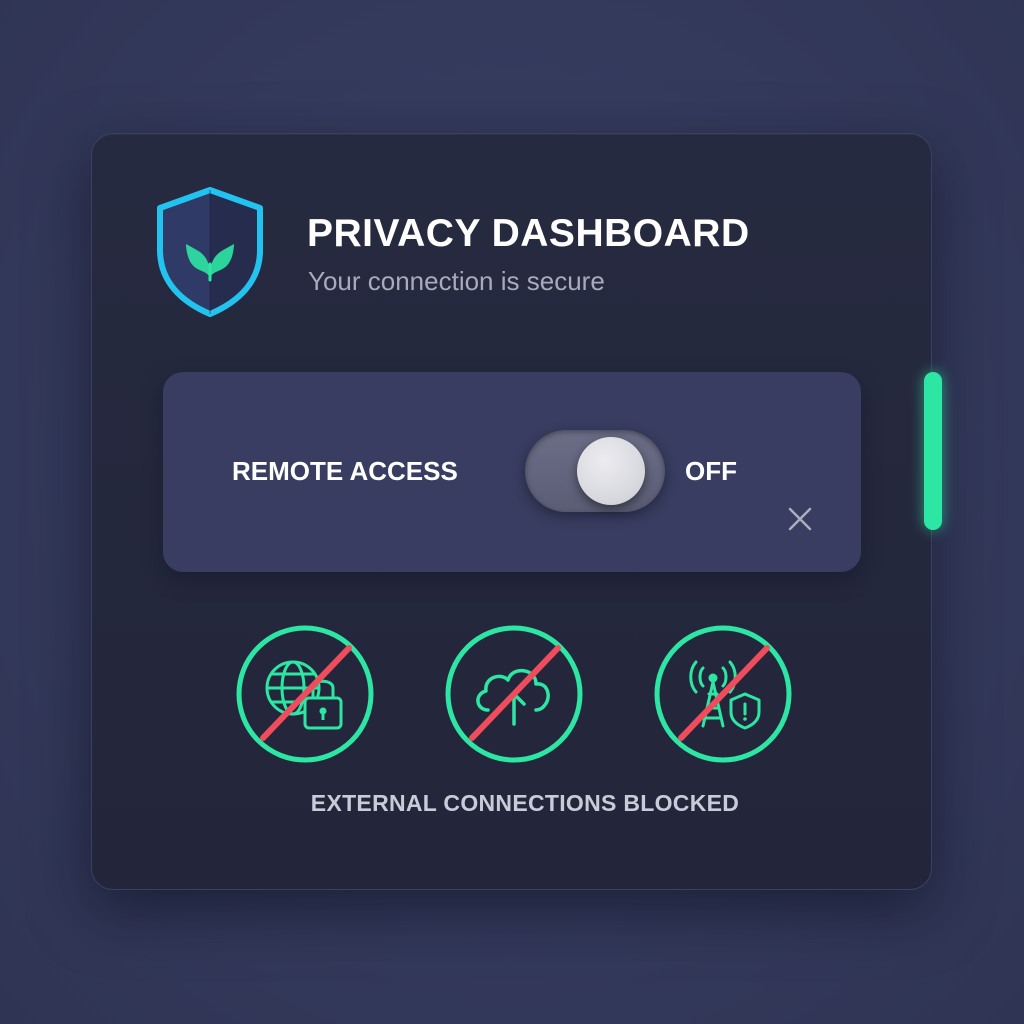 The image size is (1024, 1024). I want to click on scroll-indicator, so click(933, 451).